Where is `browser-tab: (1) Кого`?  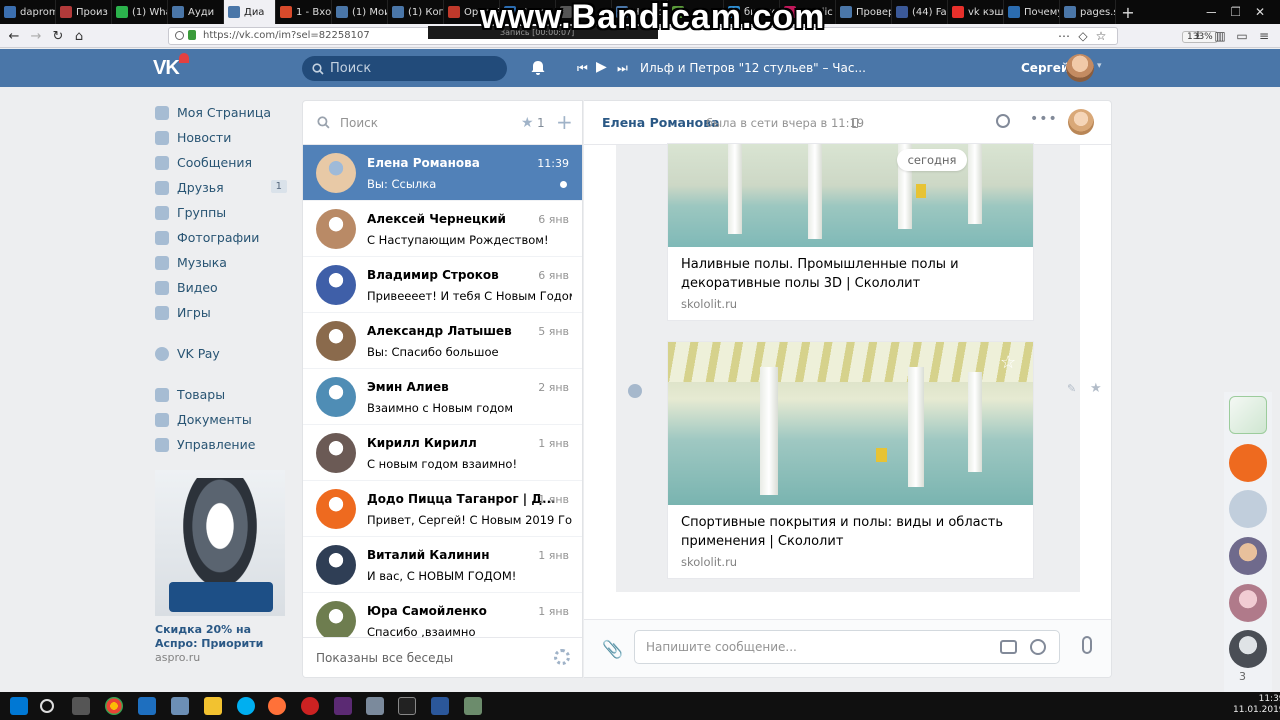
browser-tab: (1) Кого is located at coordinates (416, 12).